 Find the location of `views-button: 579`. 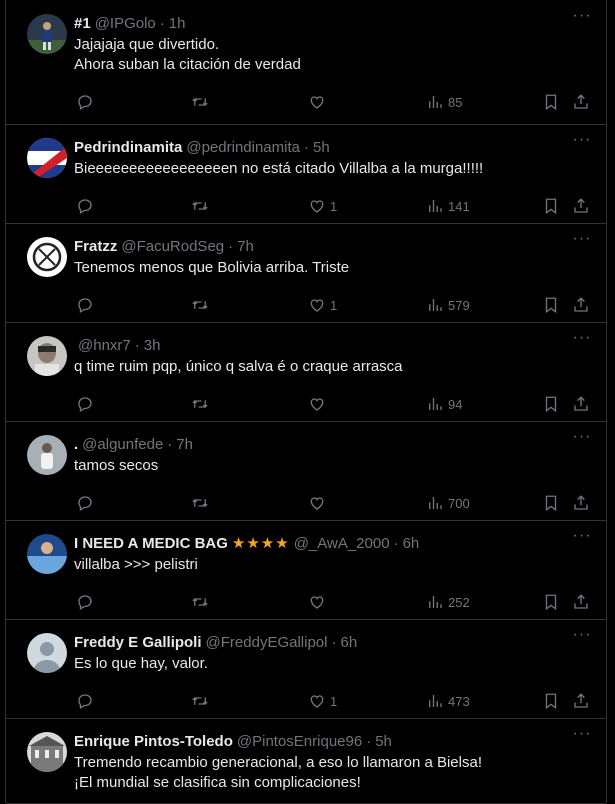

views-button: 579 is located at coordinates (448, 305).